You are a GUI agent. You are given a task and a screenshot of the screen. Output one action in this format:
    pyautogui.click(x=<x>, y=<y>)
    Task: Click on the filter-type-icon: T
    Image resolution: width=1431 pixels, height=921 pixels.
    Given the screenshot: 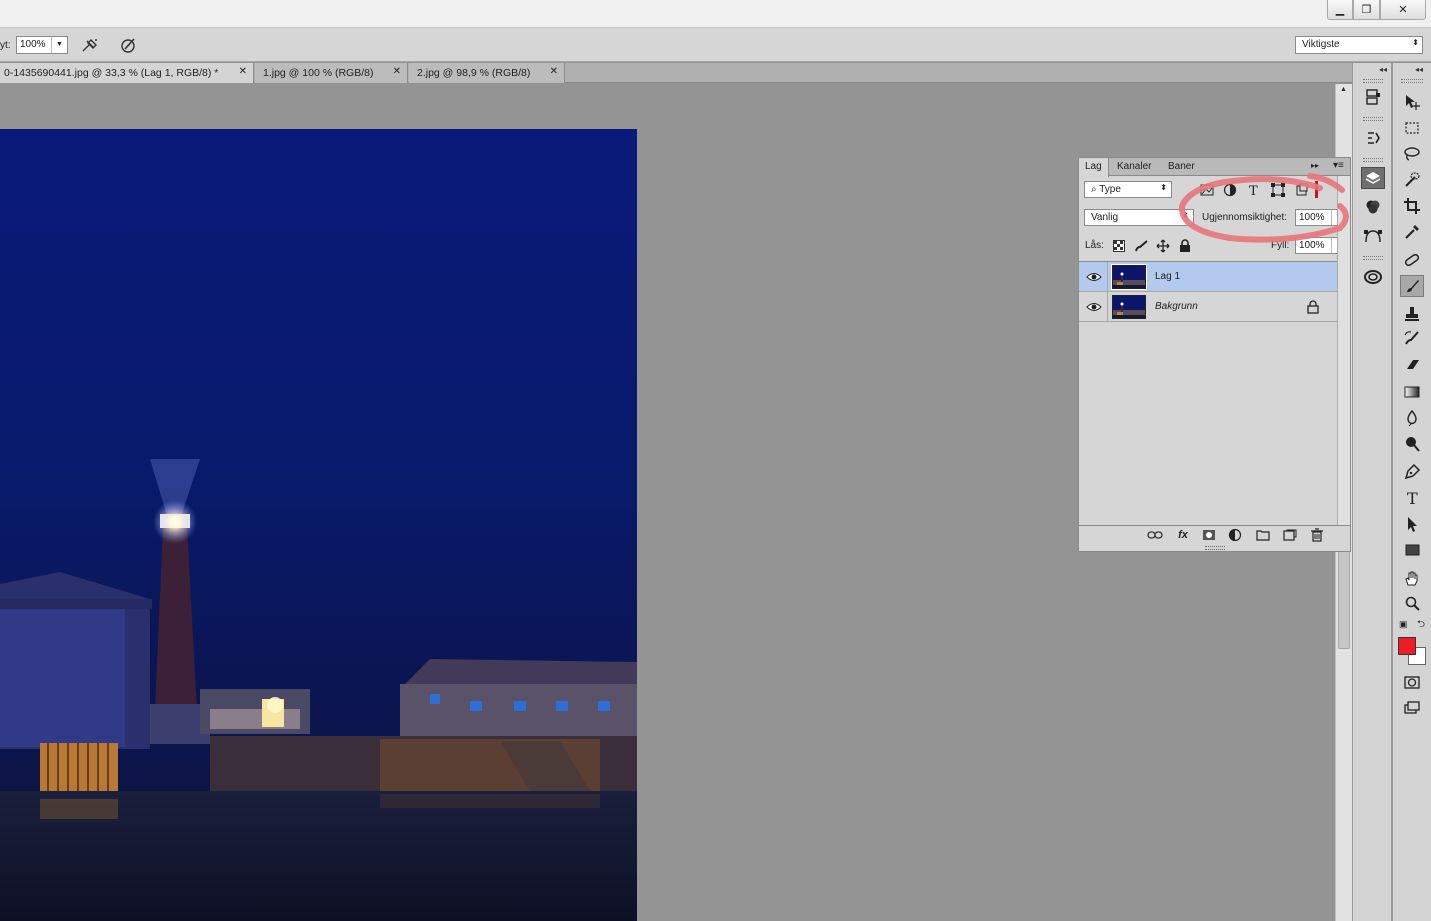 What is the action you would take?
    pyautogui.click(x=1254, y=190)
    